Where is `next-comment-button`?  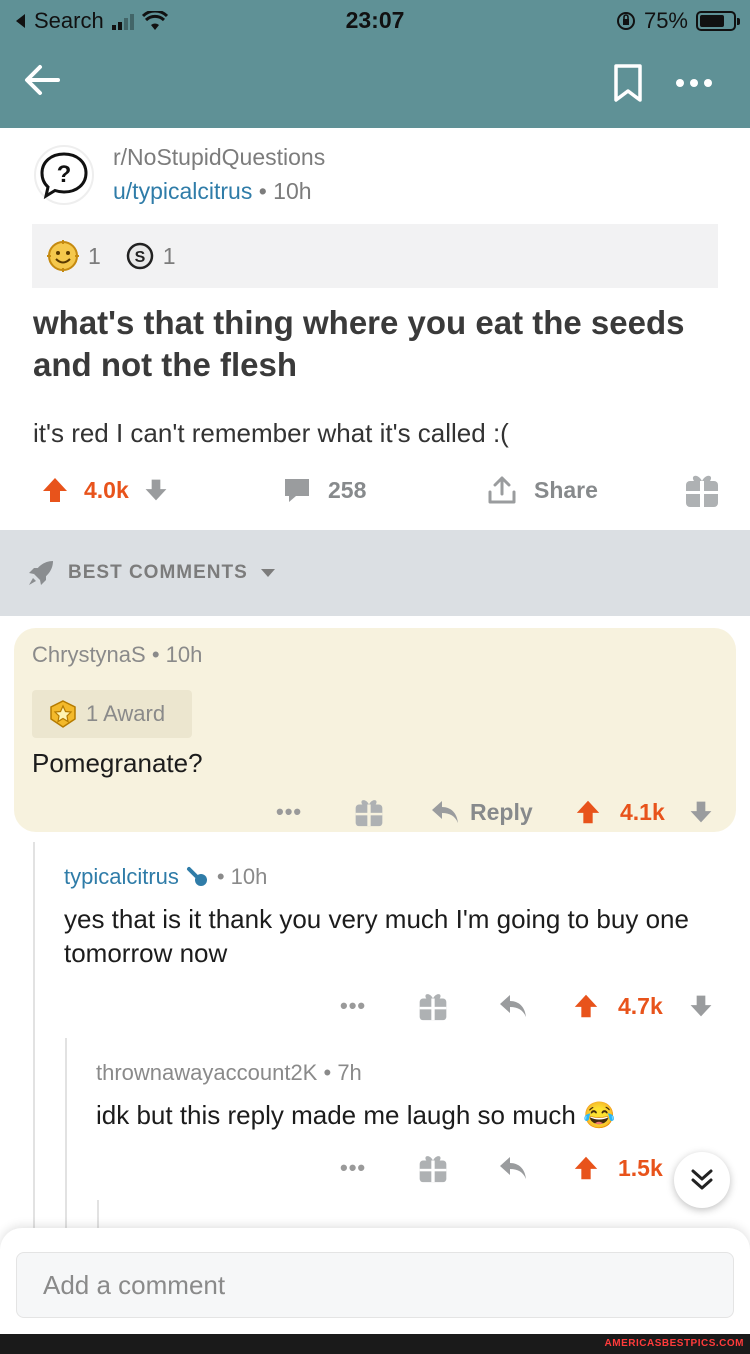
next-comment-button is located at coordinates (702, 1180).